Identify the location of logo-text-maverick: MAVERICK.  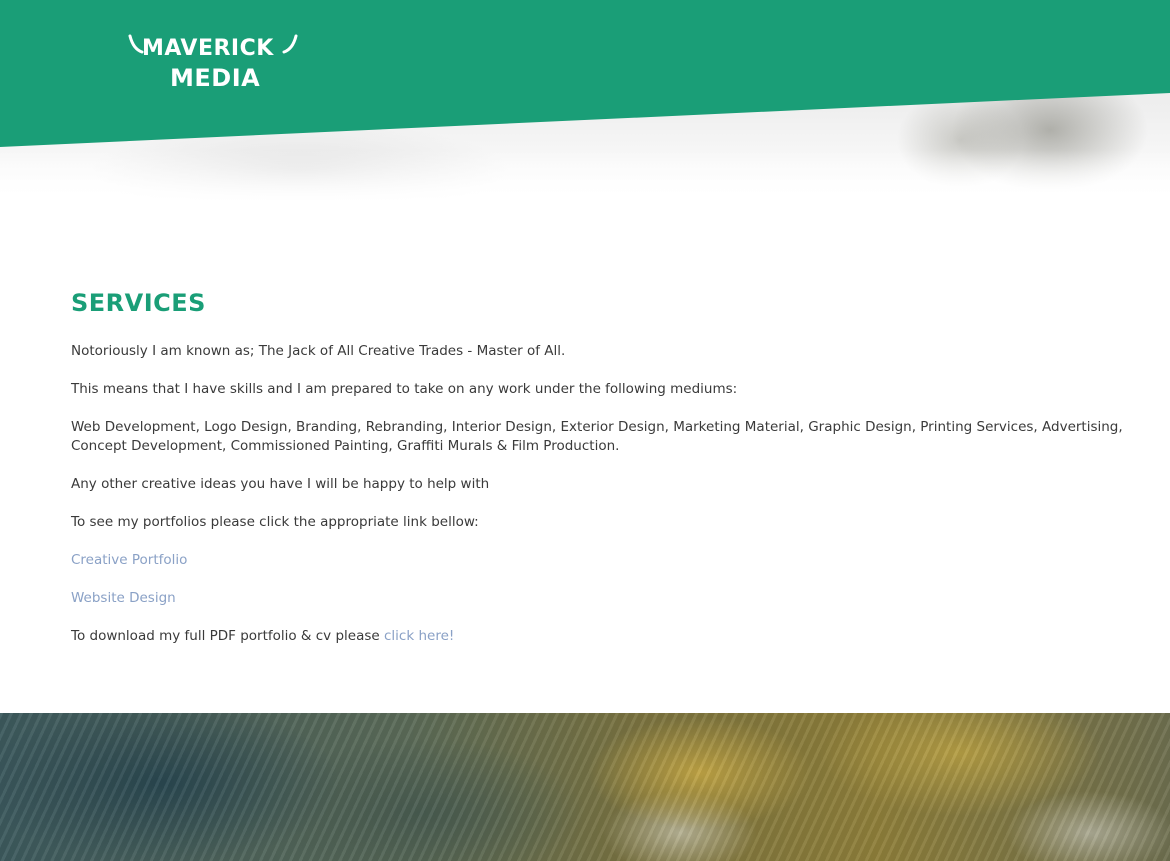
(208, 48).